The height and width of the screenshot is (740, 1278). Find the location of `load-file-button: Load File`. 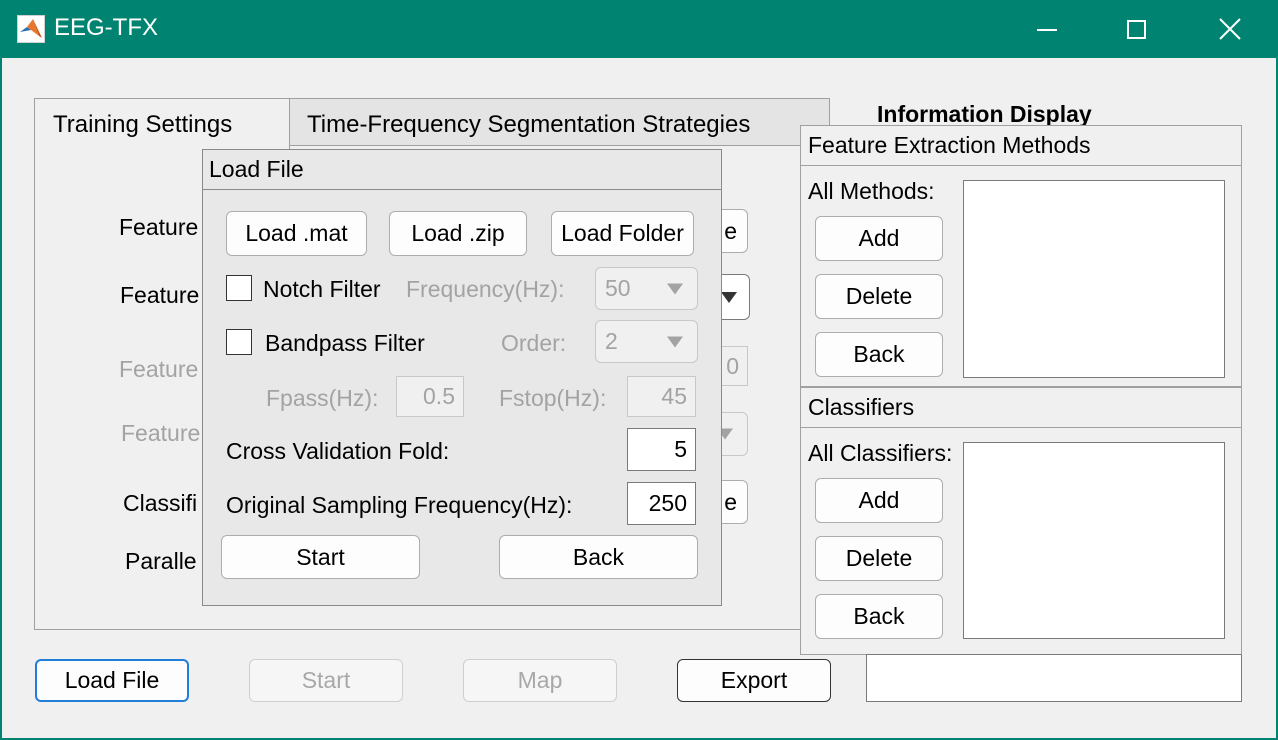

load-file-button: Load File is located at coordinates (112, 680).